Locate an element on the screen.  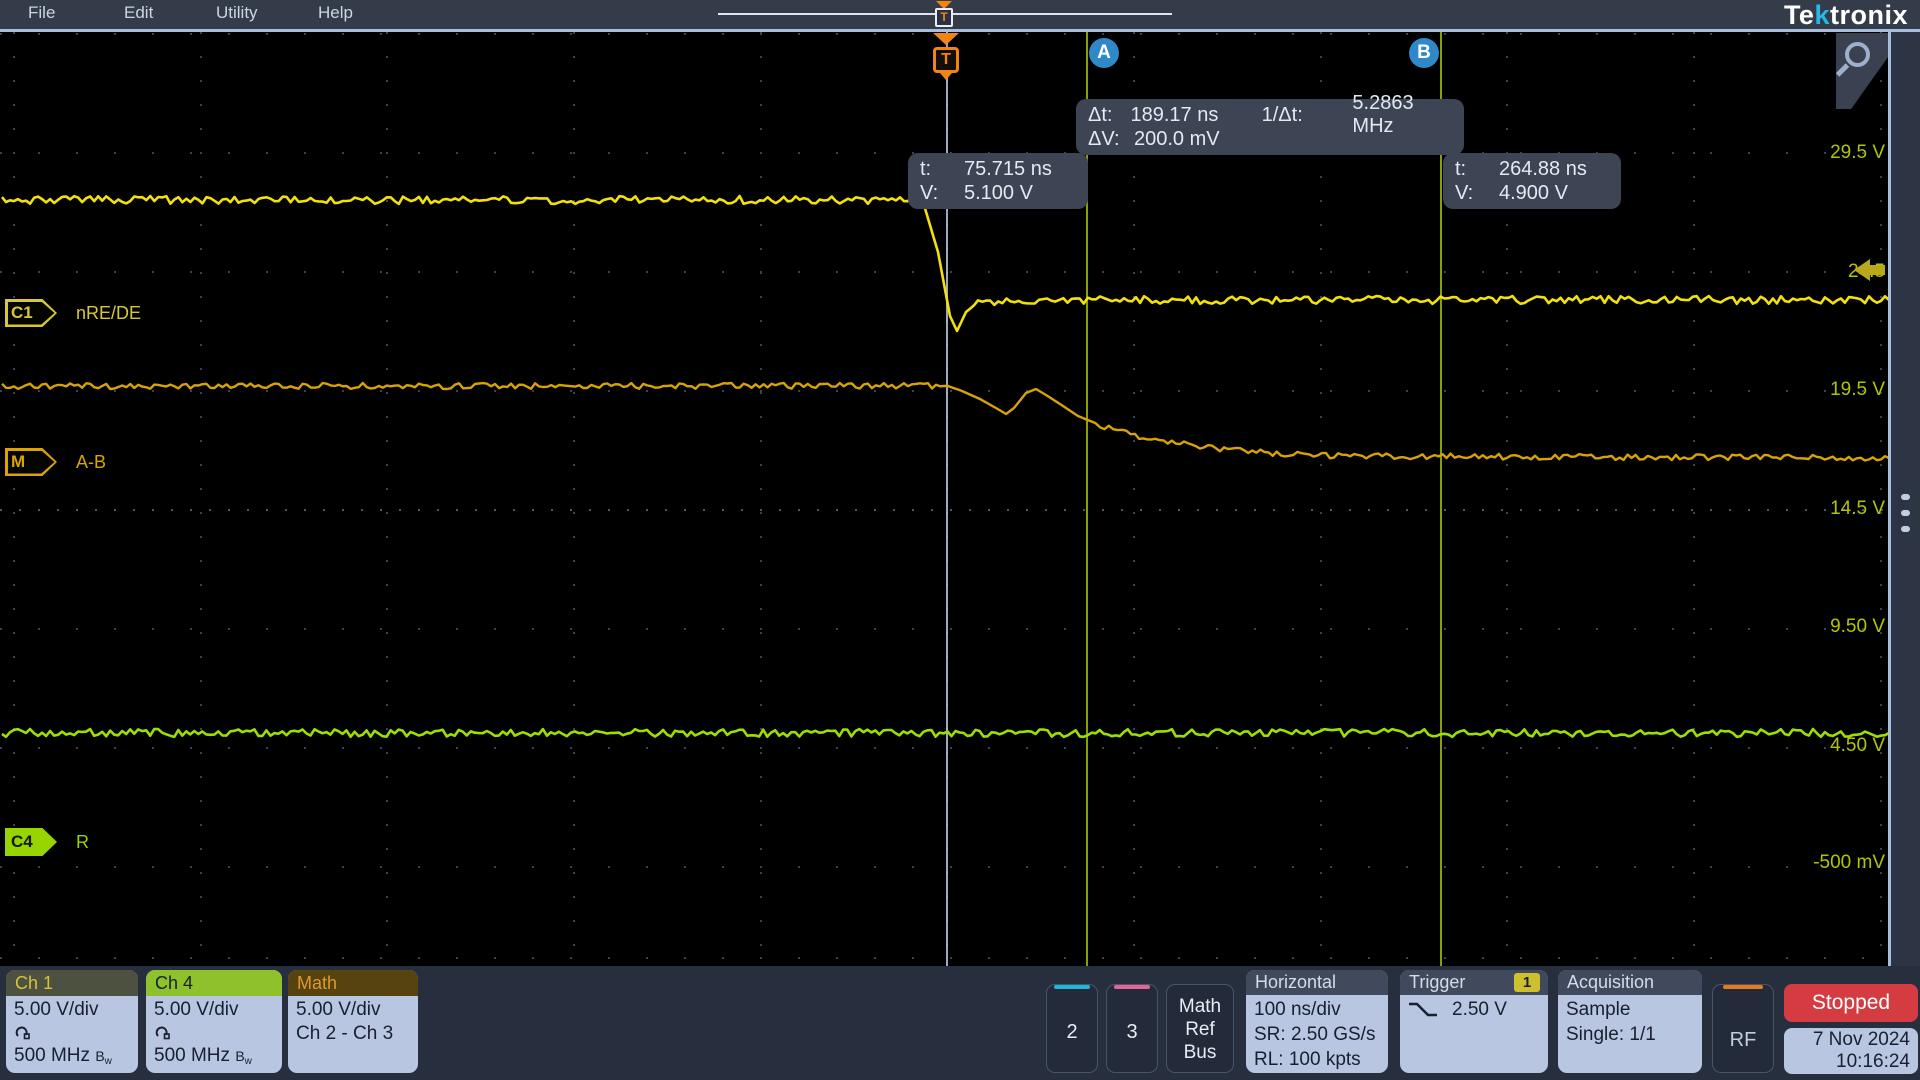
delta-t-value: 189.17 ns is located at coordinates (1174, 114).